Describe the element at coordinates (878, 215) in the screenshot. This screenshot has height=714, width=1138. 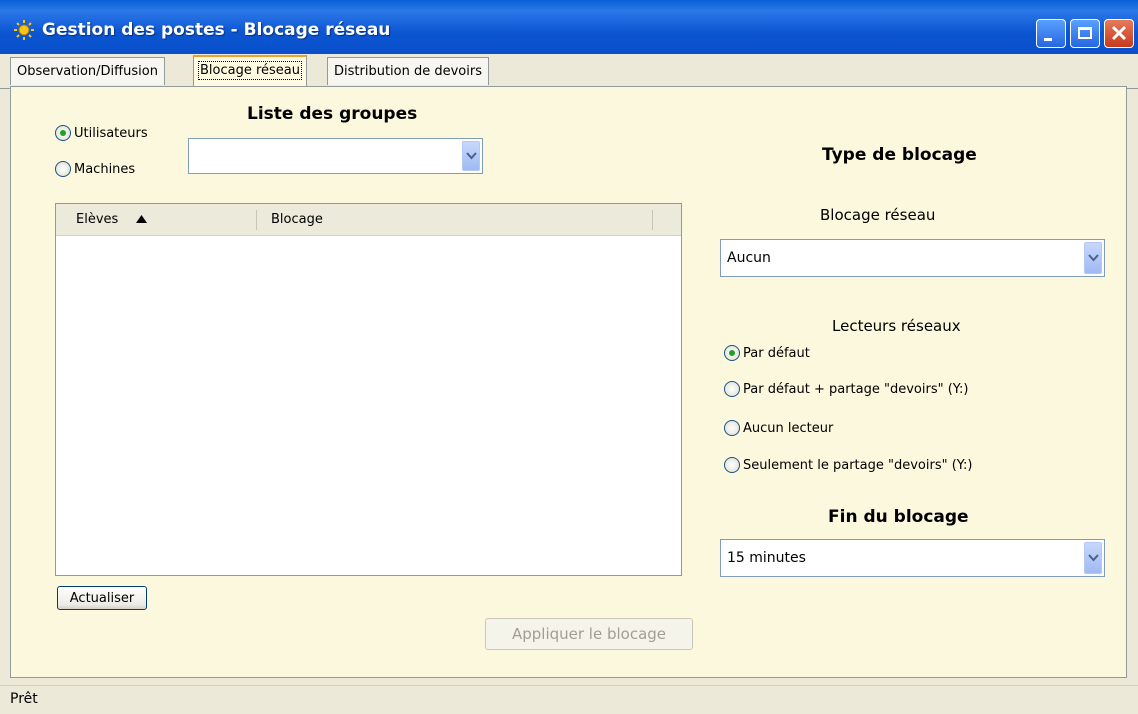
I see `network-block-label: Blocage réseau` at that location.